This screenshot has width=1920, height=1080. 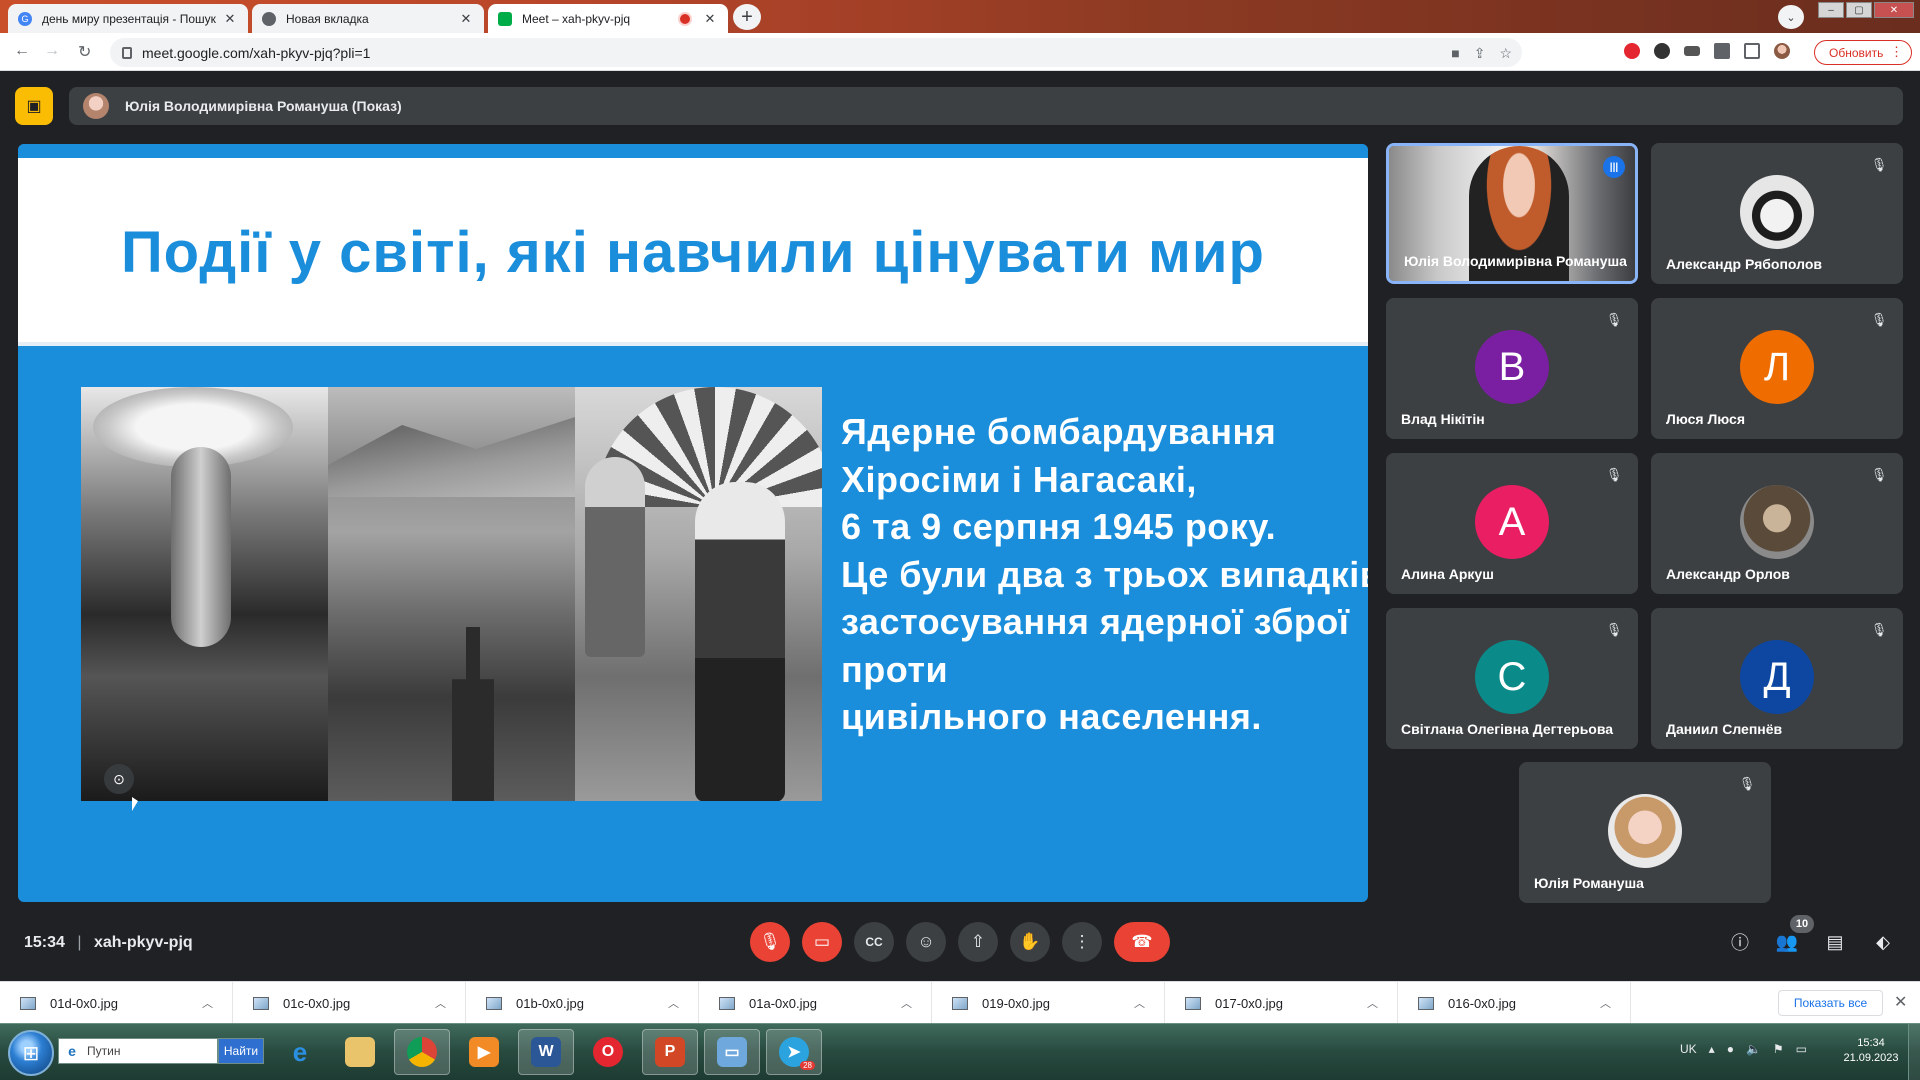 I want to click on camera-off-button: ▭, so click(x=822, y=942).